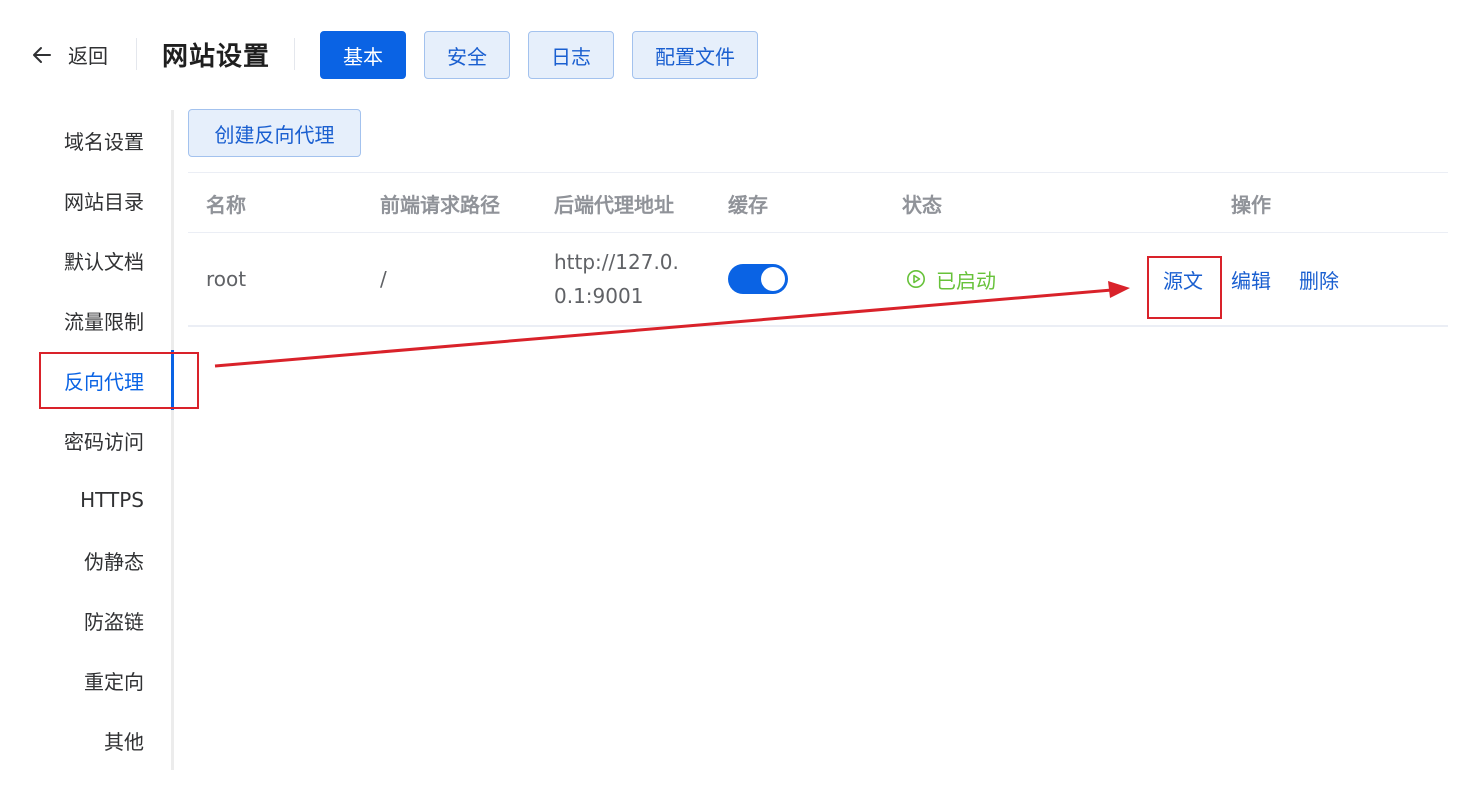 This screenshot has width=1478, height=798. Describe the element at coordinates (105, 140) in the screenshot. I see `sidebar-item-domain: 域名设置` at that location.